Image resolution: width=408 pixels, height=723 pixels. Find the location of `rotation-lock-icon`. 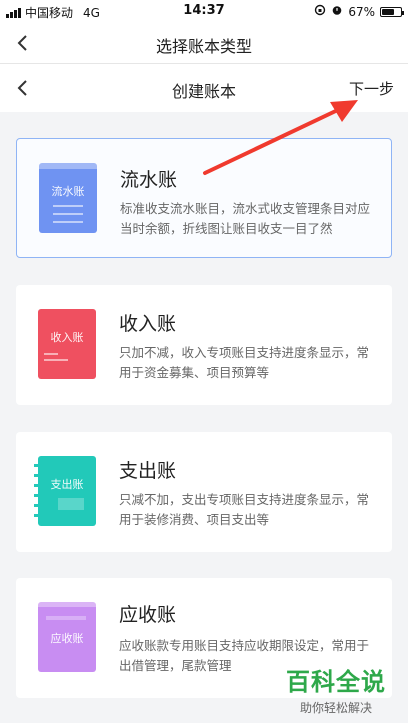

rotation-lock-icon is located at coordinates (320, 11).